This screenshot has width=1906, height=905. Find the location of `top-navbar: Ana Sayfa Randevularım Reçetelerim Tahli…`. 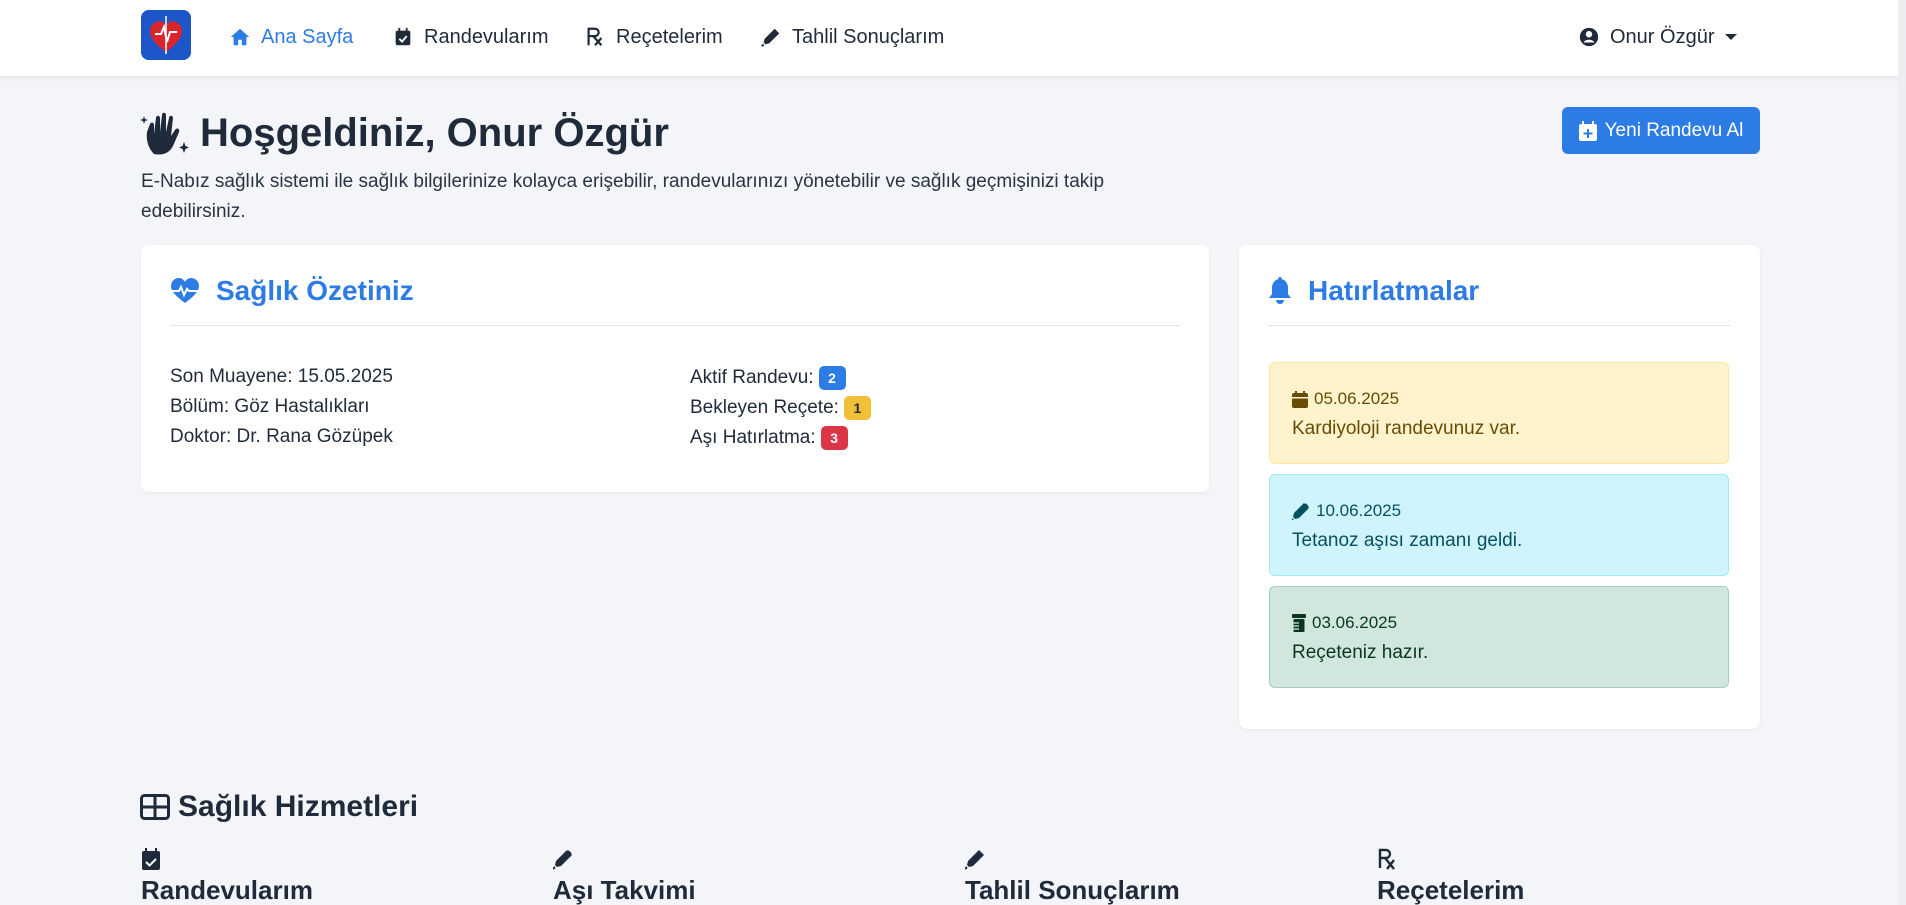

top-navbar: Ana Sayfa Randevularım Reçetelerim Tahli… is located at coordinates (953, 38).